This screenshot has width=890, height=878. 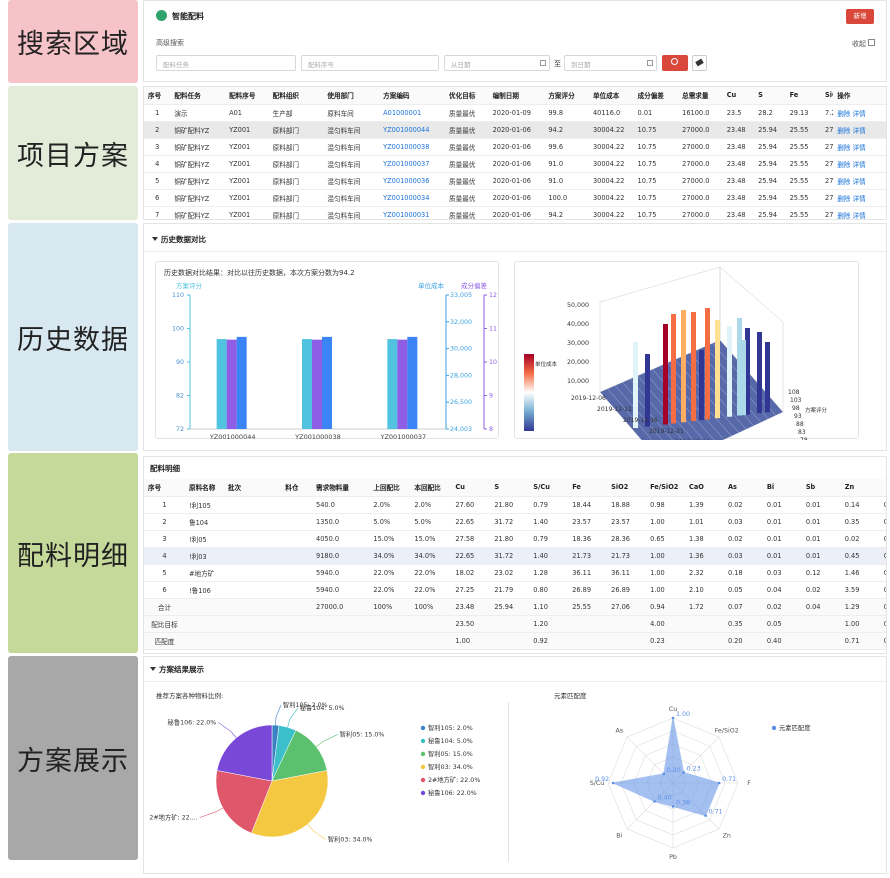 What do you see at coordinates (743, 590) in the screenshot?
I see `table-cell: 0.05` at bounding box center [743, 590].